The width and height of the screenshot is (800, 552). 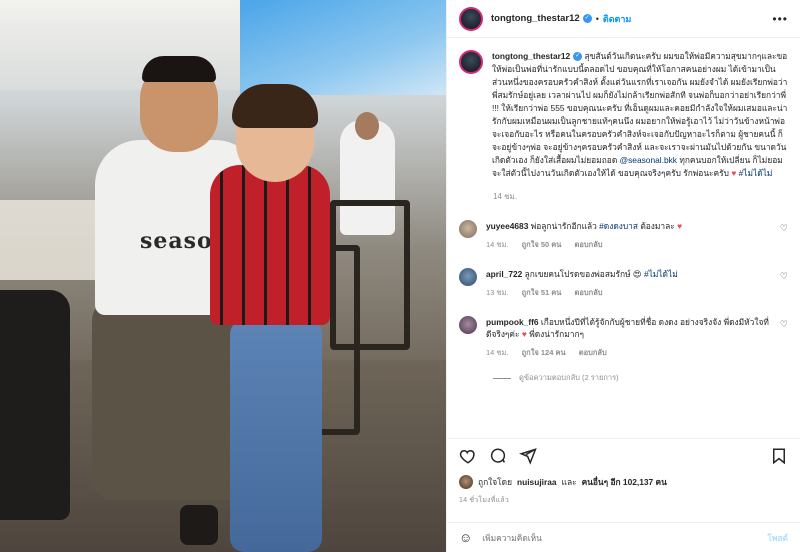 I want to click on comment-likes-count: ถูกใจ 50 คน, so click(x=542, y=244).